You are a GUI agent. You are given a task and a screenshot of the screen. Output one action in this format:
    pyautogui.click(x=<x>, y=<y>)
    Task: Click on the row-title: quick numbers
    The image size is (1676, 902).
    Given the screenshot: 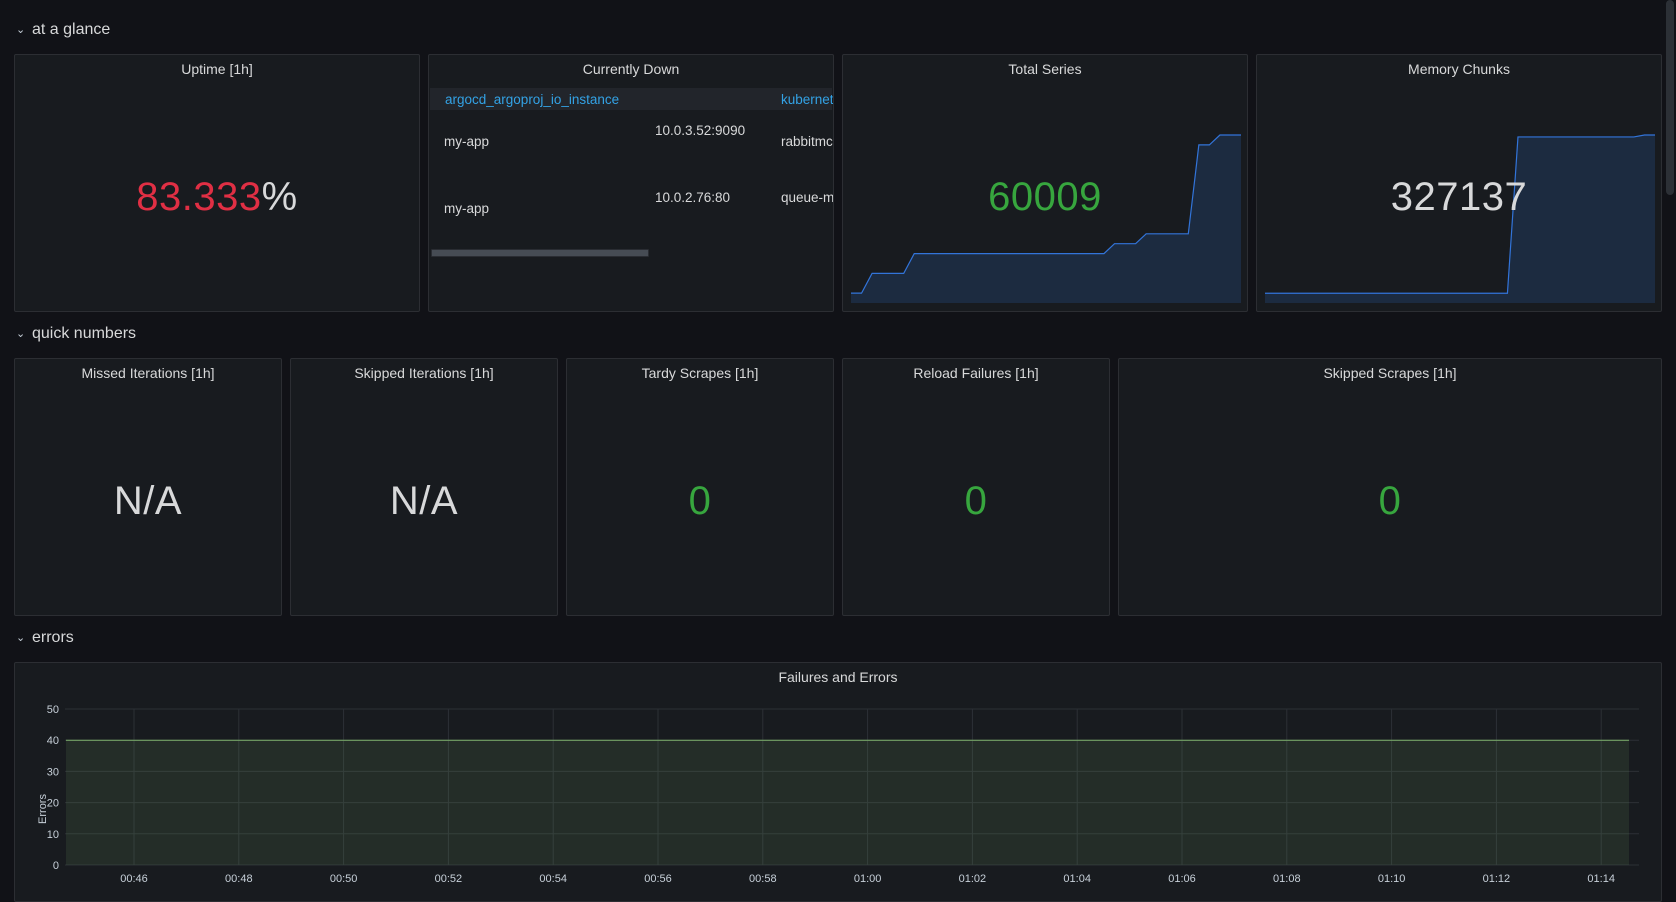 What is the action you would take?
    pyautogui.click(x=84, y=333)
    